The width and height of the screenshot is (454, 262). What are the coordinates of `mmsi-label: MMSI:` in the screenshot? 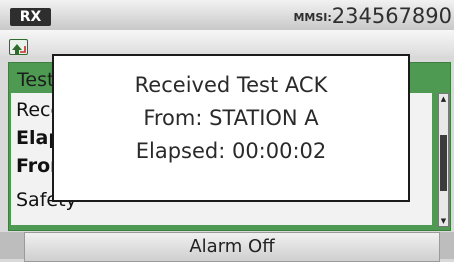 It's located at (312, 17).